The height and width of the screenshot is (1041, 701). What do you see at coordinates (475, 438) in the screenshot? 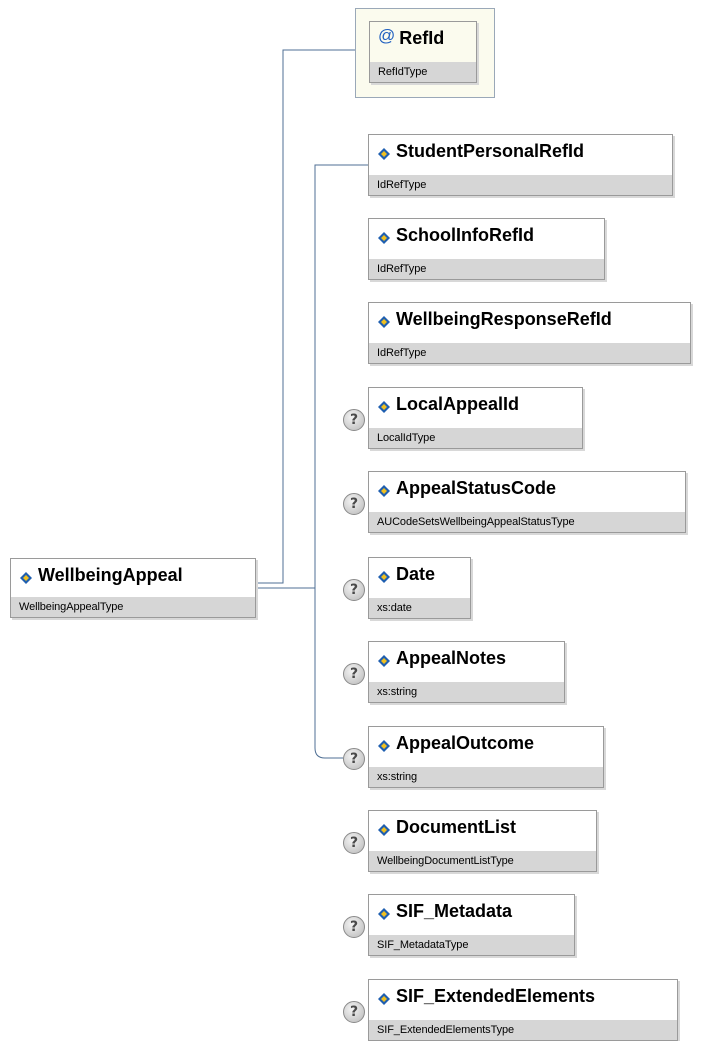
I see `element-type: LocalIdType` at bounding box center [475, 438].